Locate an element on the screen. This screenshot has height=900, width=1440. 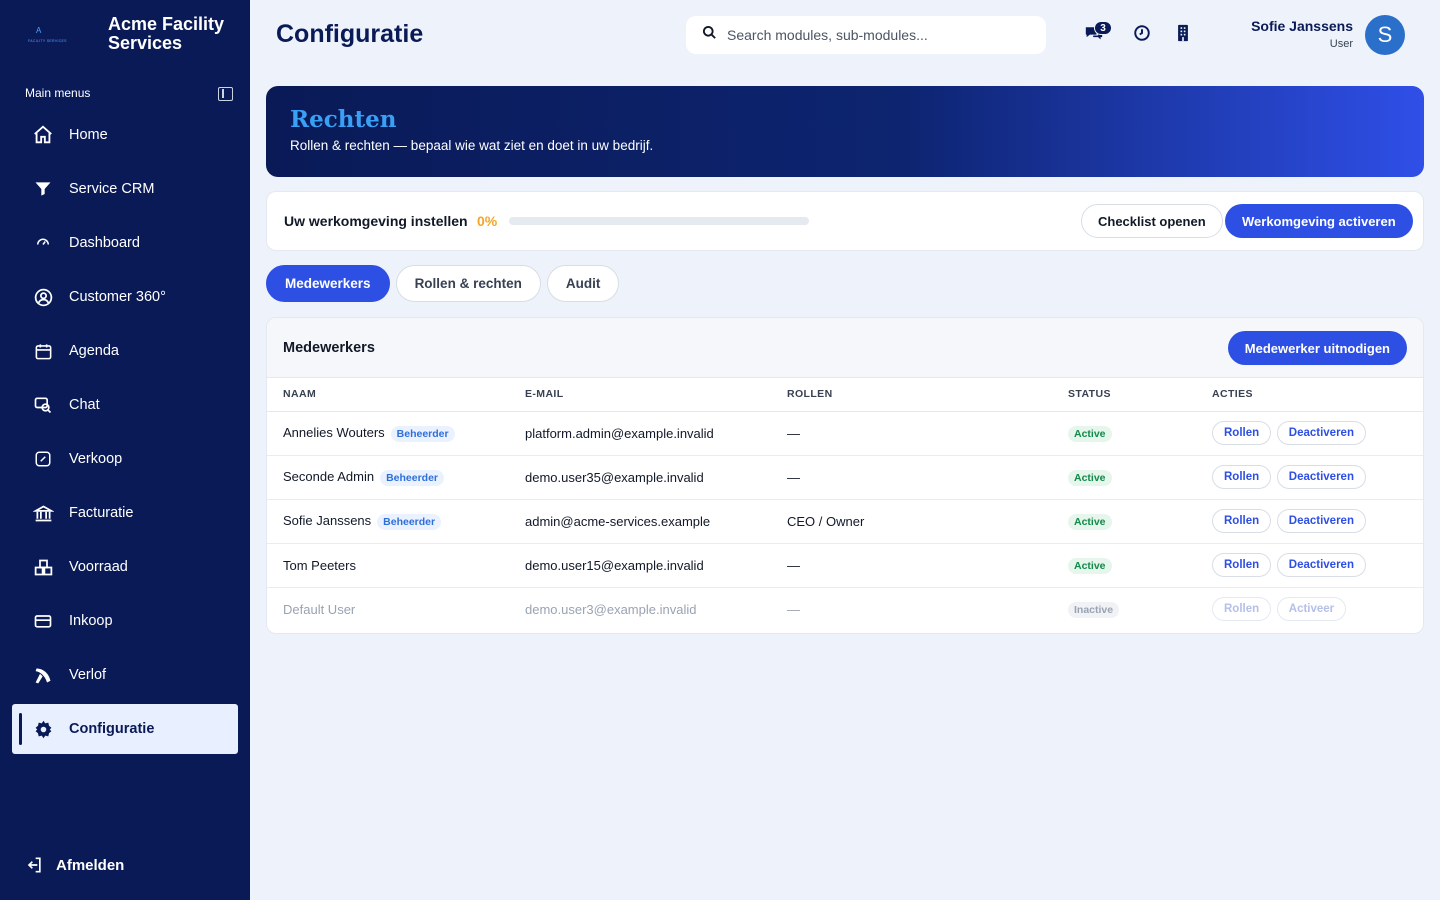
activate-button: Activeer is located at coordinates (1311, 609).